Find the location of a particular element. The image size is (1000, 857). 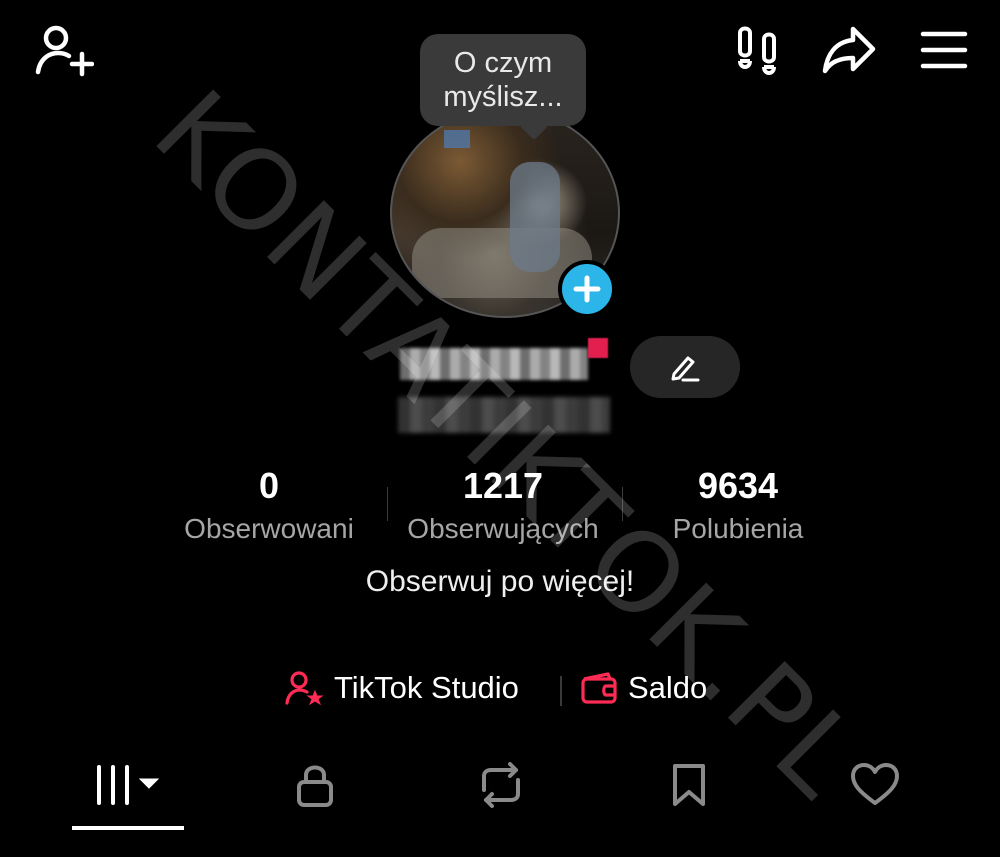

handle-obscured is located at coordinates (504, 415).